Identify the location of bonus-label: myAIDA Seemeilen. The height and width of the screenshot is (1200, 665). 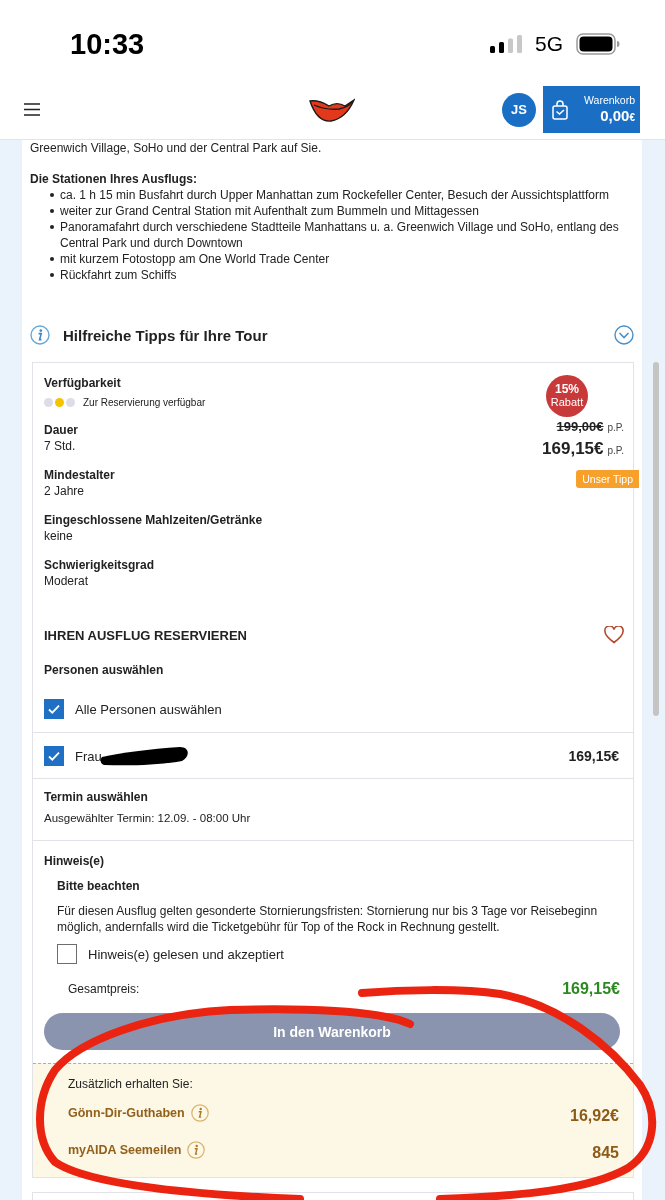
(125, 1150).